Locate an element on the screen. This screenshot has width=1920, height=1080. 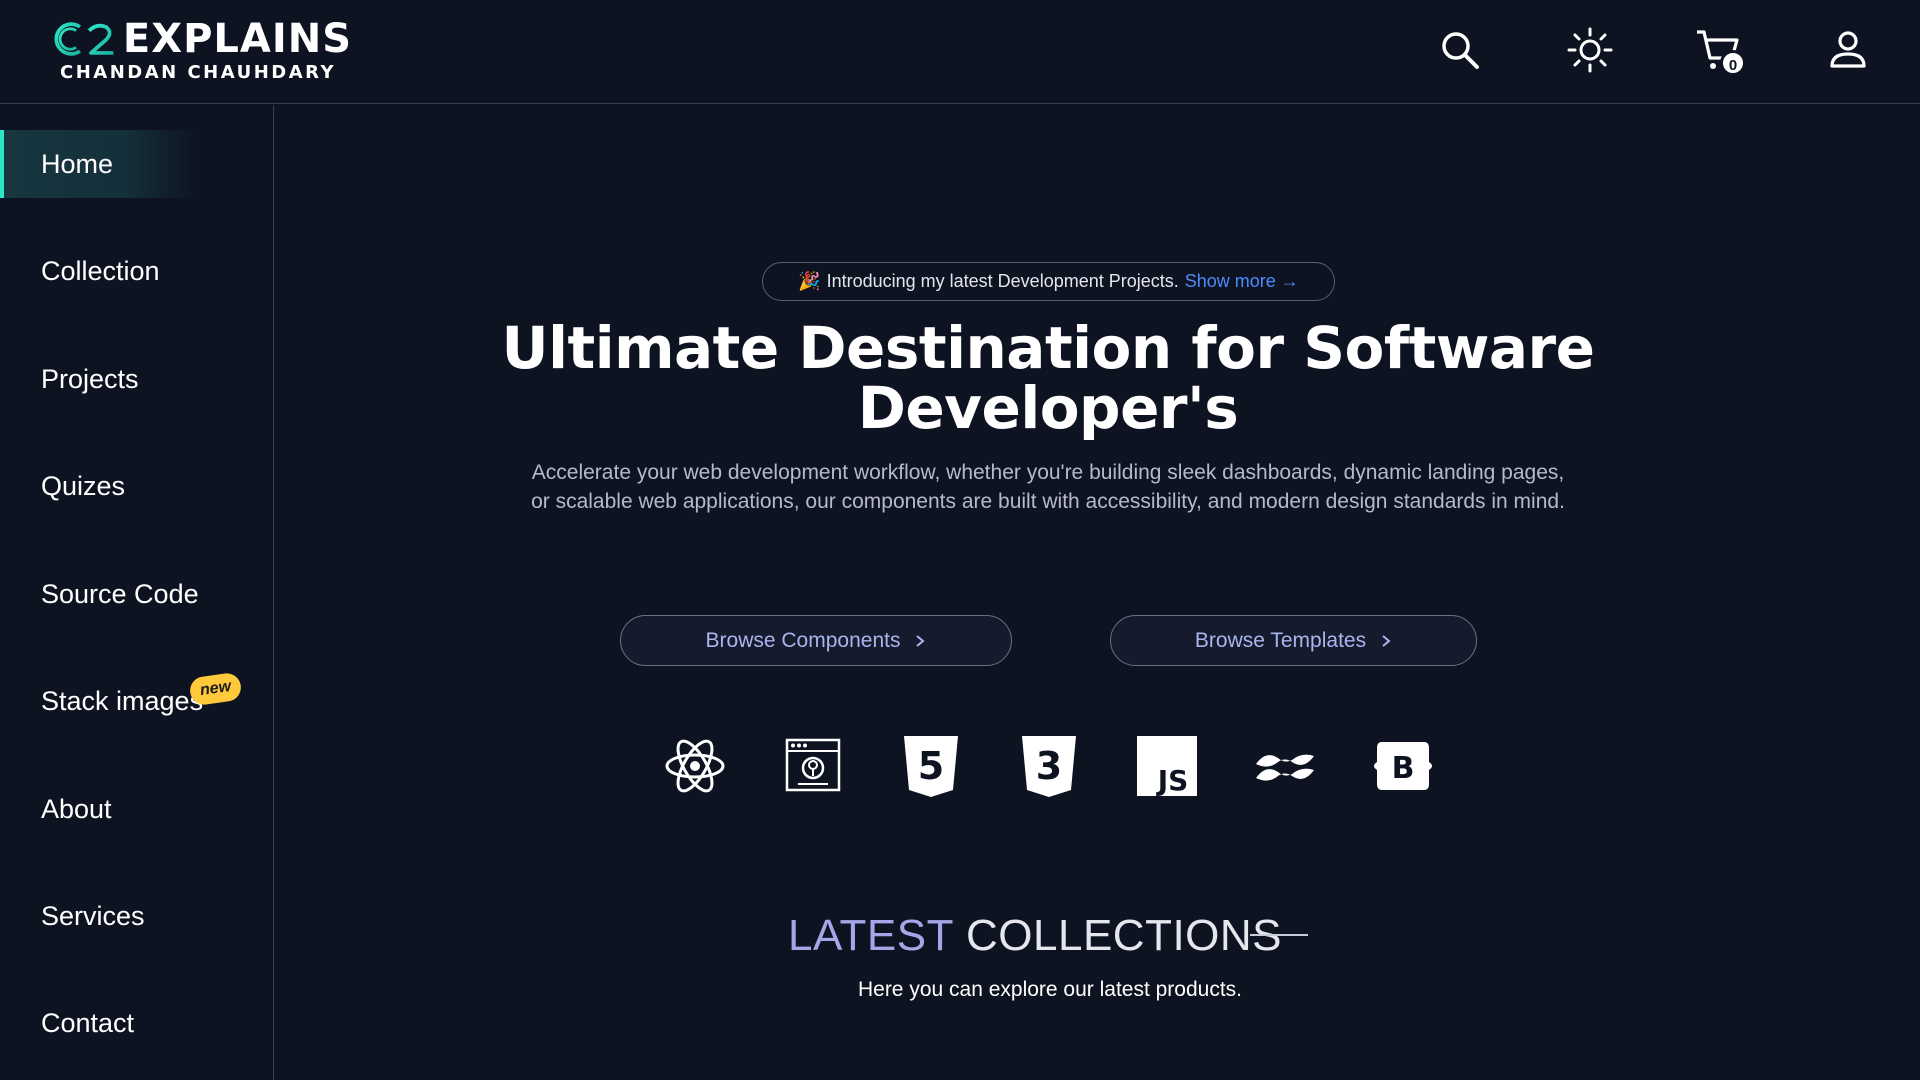
bootstrap-label: B is located at coordinates (1403, 768).